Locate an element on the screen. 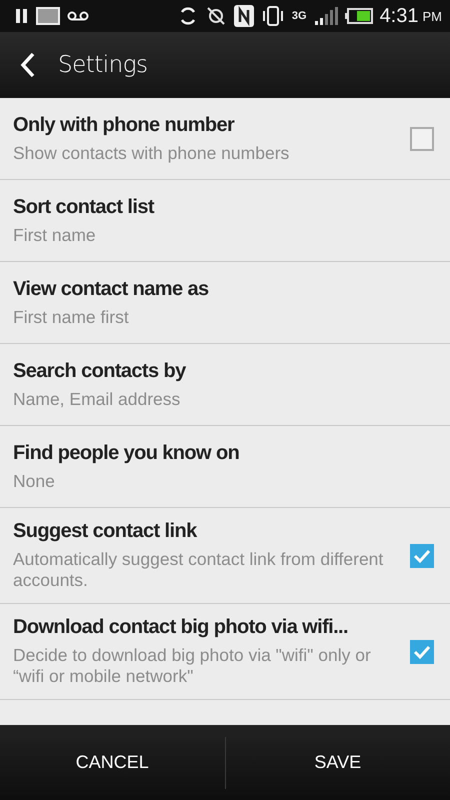  vibrate-icon is located at coordinates (272, 16).